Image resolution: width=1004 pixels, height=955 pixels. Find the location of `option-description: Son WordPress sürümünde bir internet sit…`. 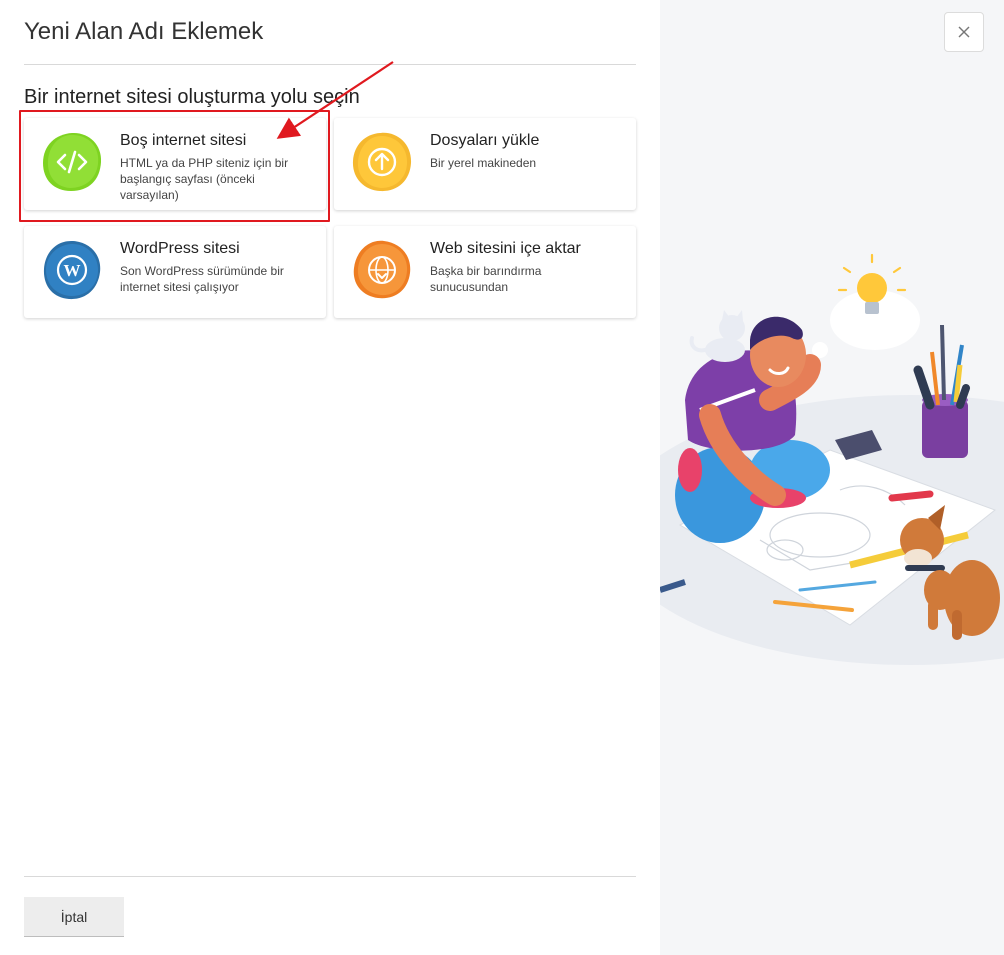

option-description: Son WordPress sürümünde bir internet sit… is located at coordinates (202, 279).